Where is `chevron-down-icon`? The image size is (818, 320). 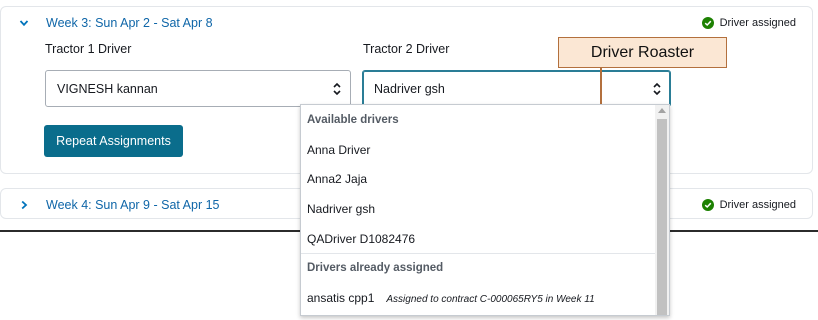 chevron-down-icon is located at coordinates (24, 23).